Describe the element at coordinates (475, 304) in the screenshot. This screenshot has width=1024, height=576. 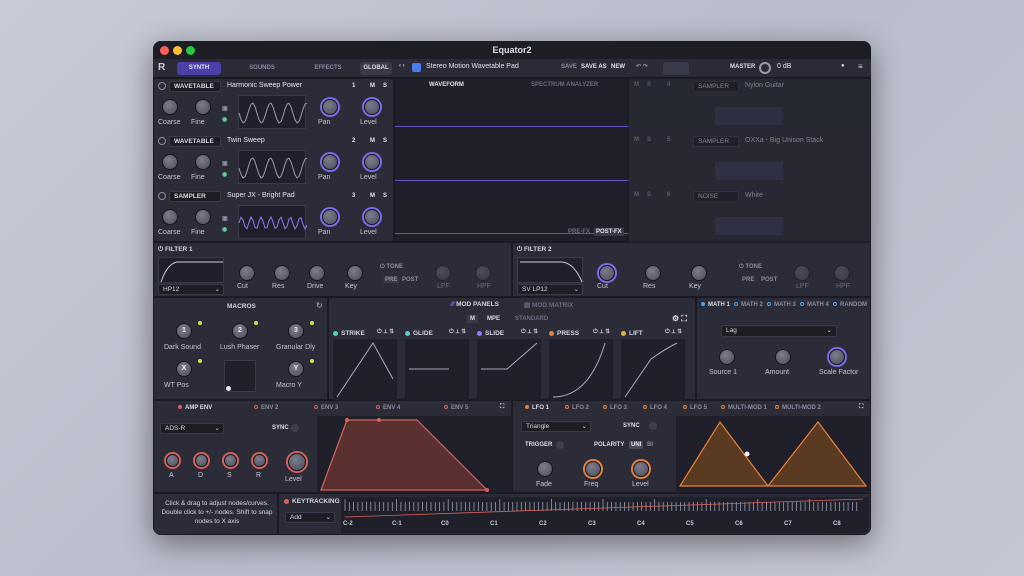
I see `tab-mod-panels: ⁄⁄⁄ MOD PANELS` at that location.